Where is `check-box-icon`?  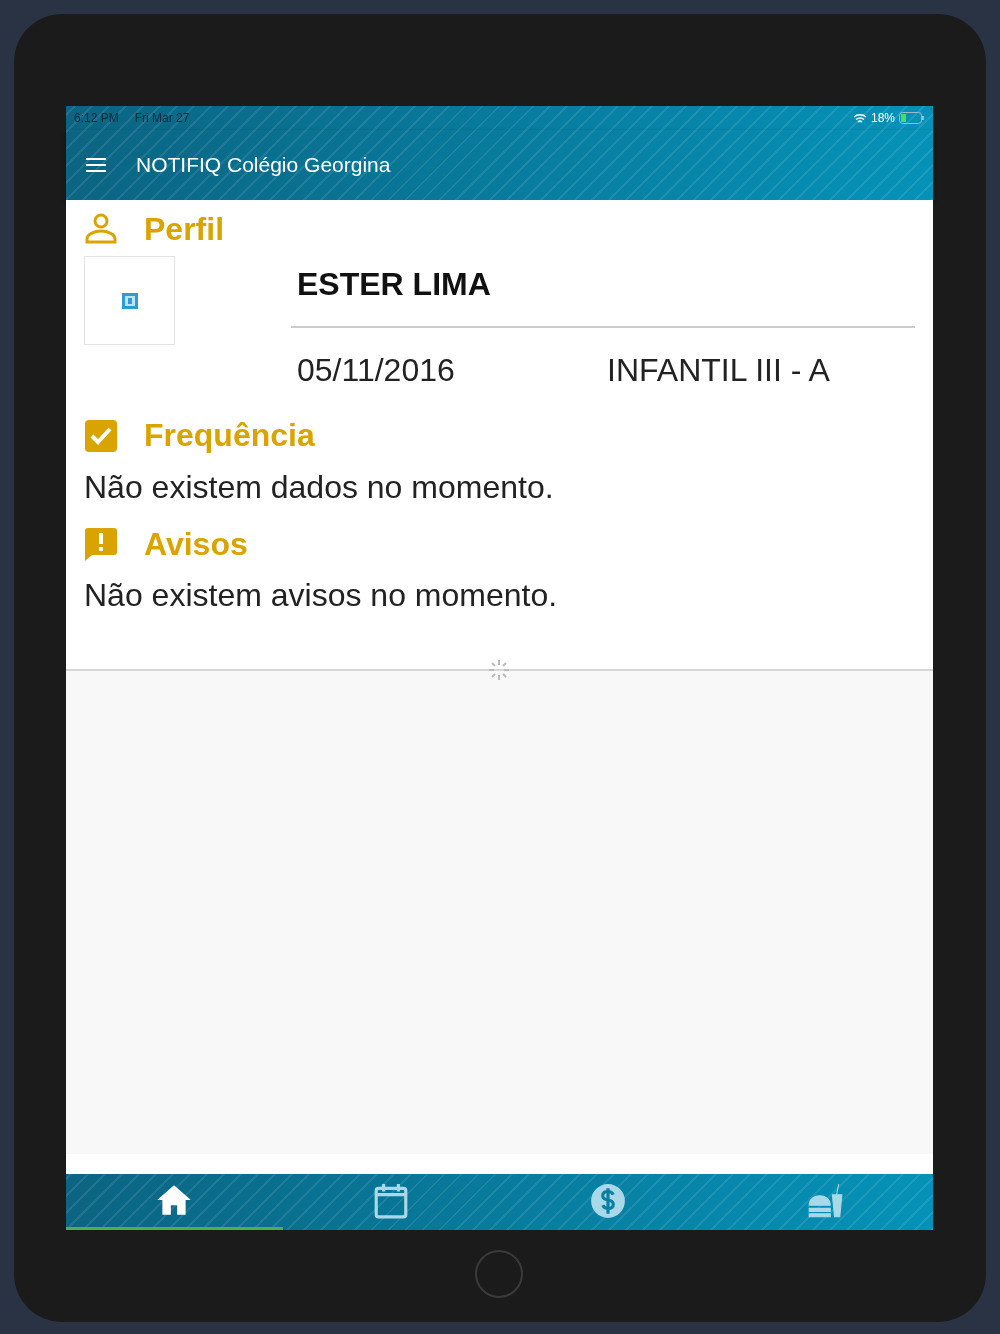
check-box-icon is located at coordinates (101, 435).